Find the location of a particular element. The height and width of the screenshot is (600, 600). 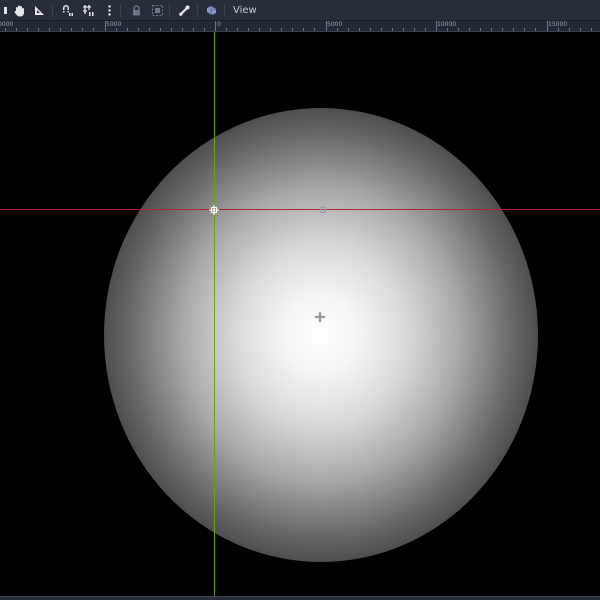

pan-tool-button is located at coordinates (19, 10).